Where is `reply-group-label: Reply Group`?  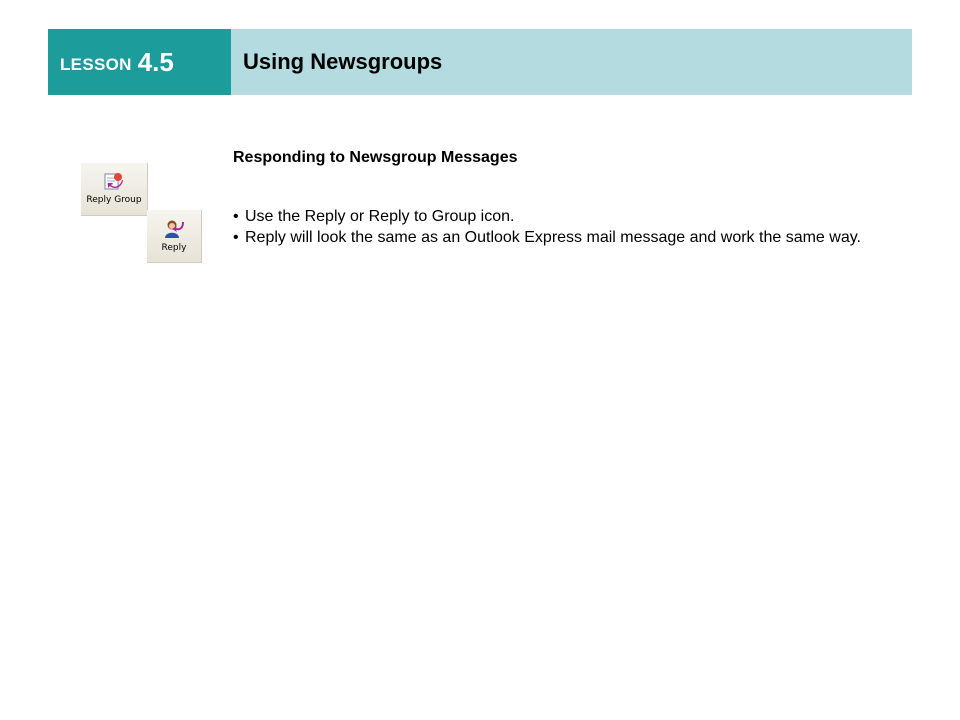
reply-group-label: Reply Group is located at coordinates (114, 200).